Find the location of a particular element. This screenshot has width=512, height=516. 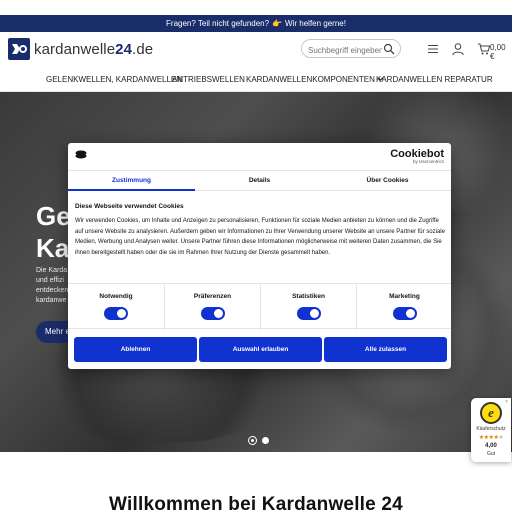

trust-label: Käuferschutz is located at coordinates (491, 429).